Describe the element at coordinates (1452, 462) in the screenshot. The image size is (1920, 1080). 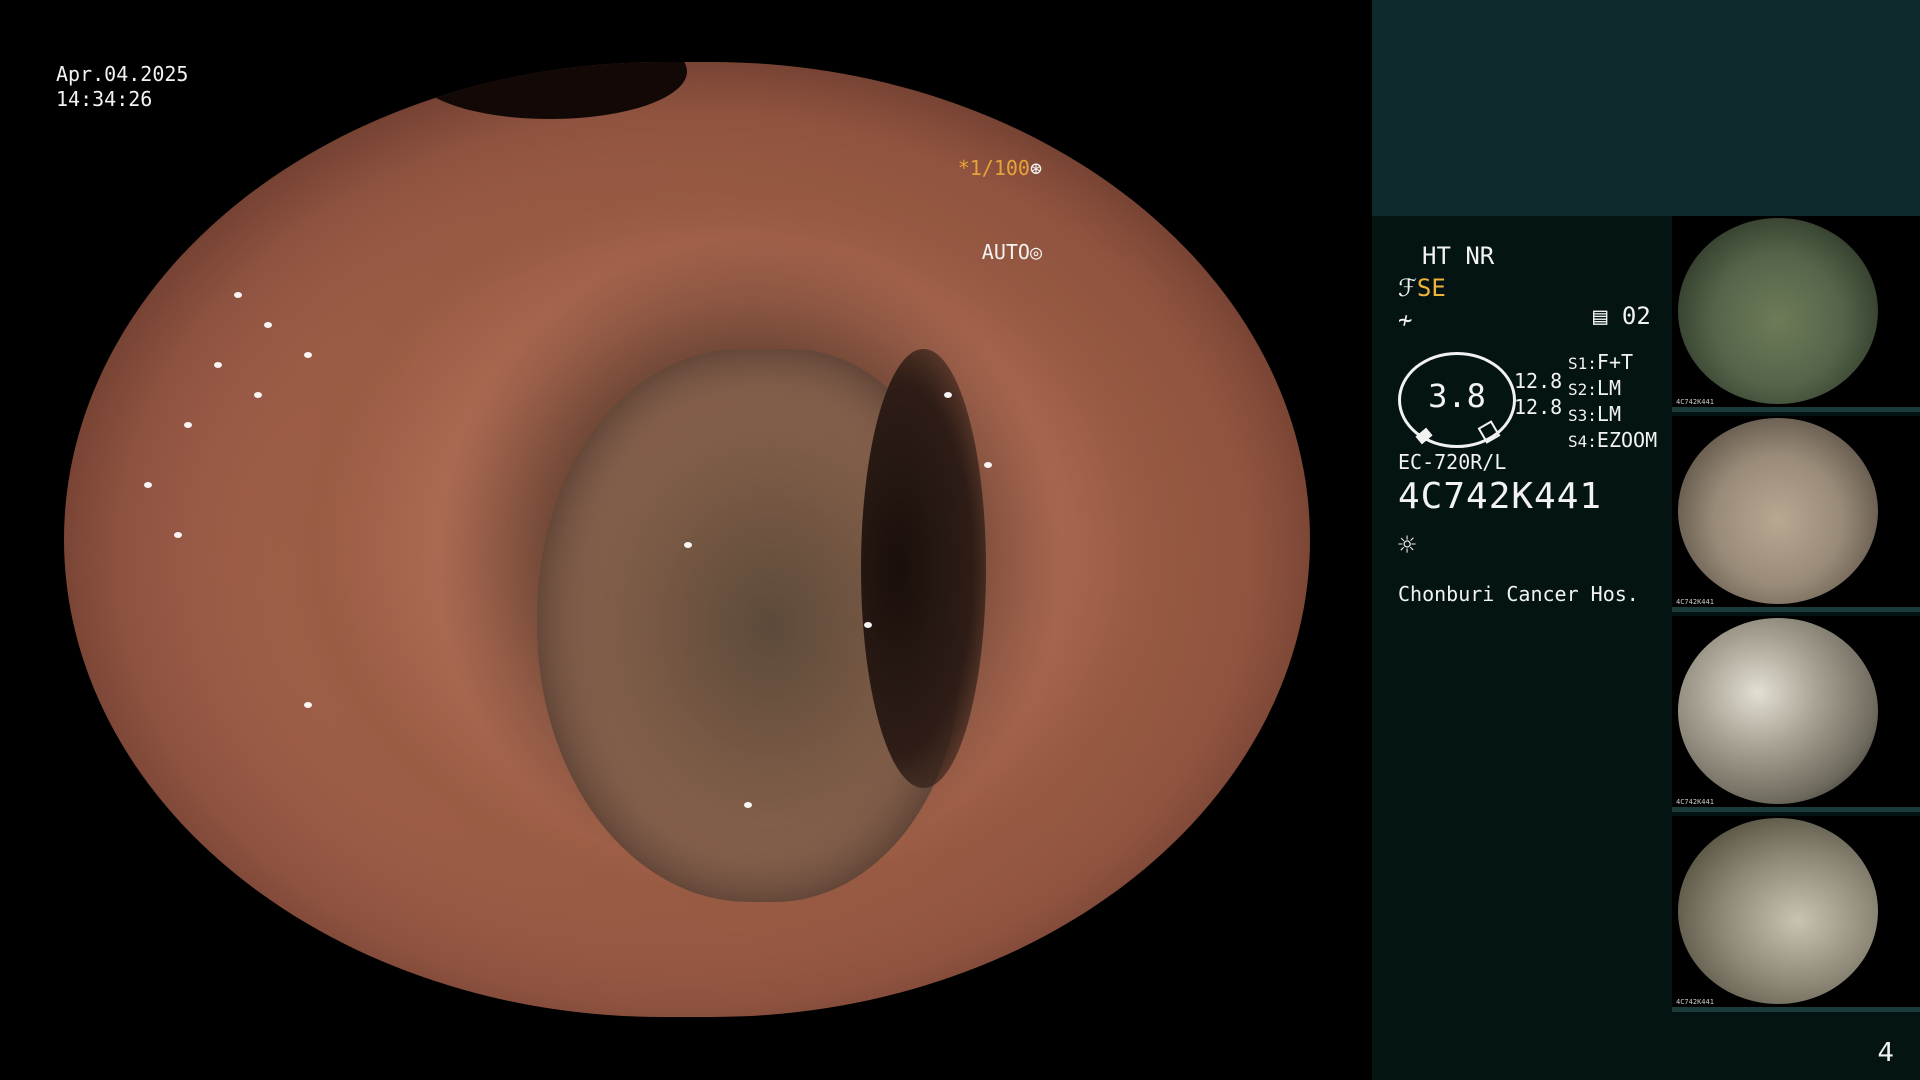
I see `scope-model: EC-720R/L` at that location.